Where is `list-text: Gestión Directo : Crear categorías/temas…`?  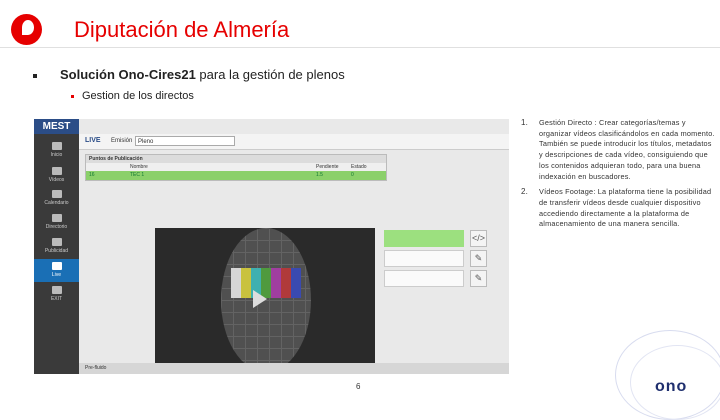 list-text: Gestión Directo : Crear categorías/temas… is located at coordinates (627, 149).